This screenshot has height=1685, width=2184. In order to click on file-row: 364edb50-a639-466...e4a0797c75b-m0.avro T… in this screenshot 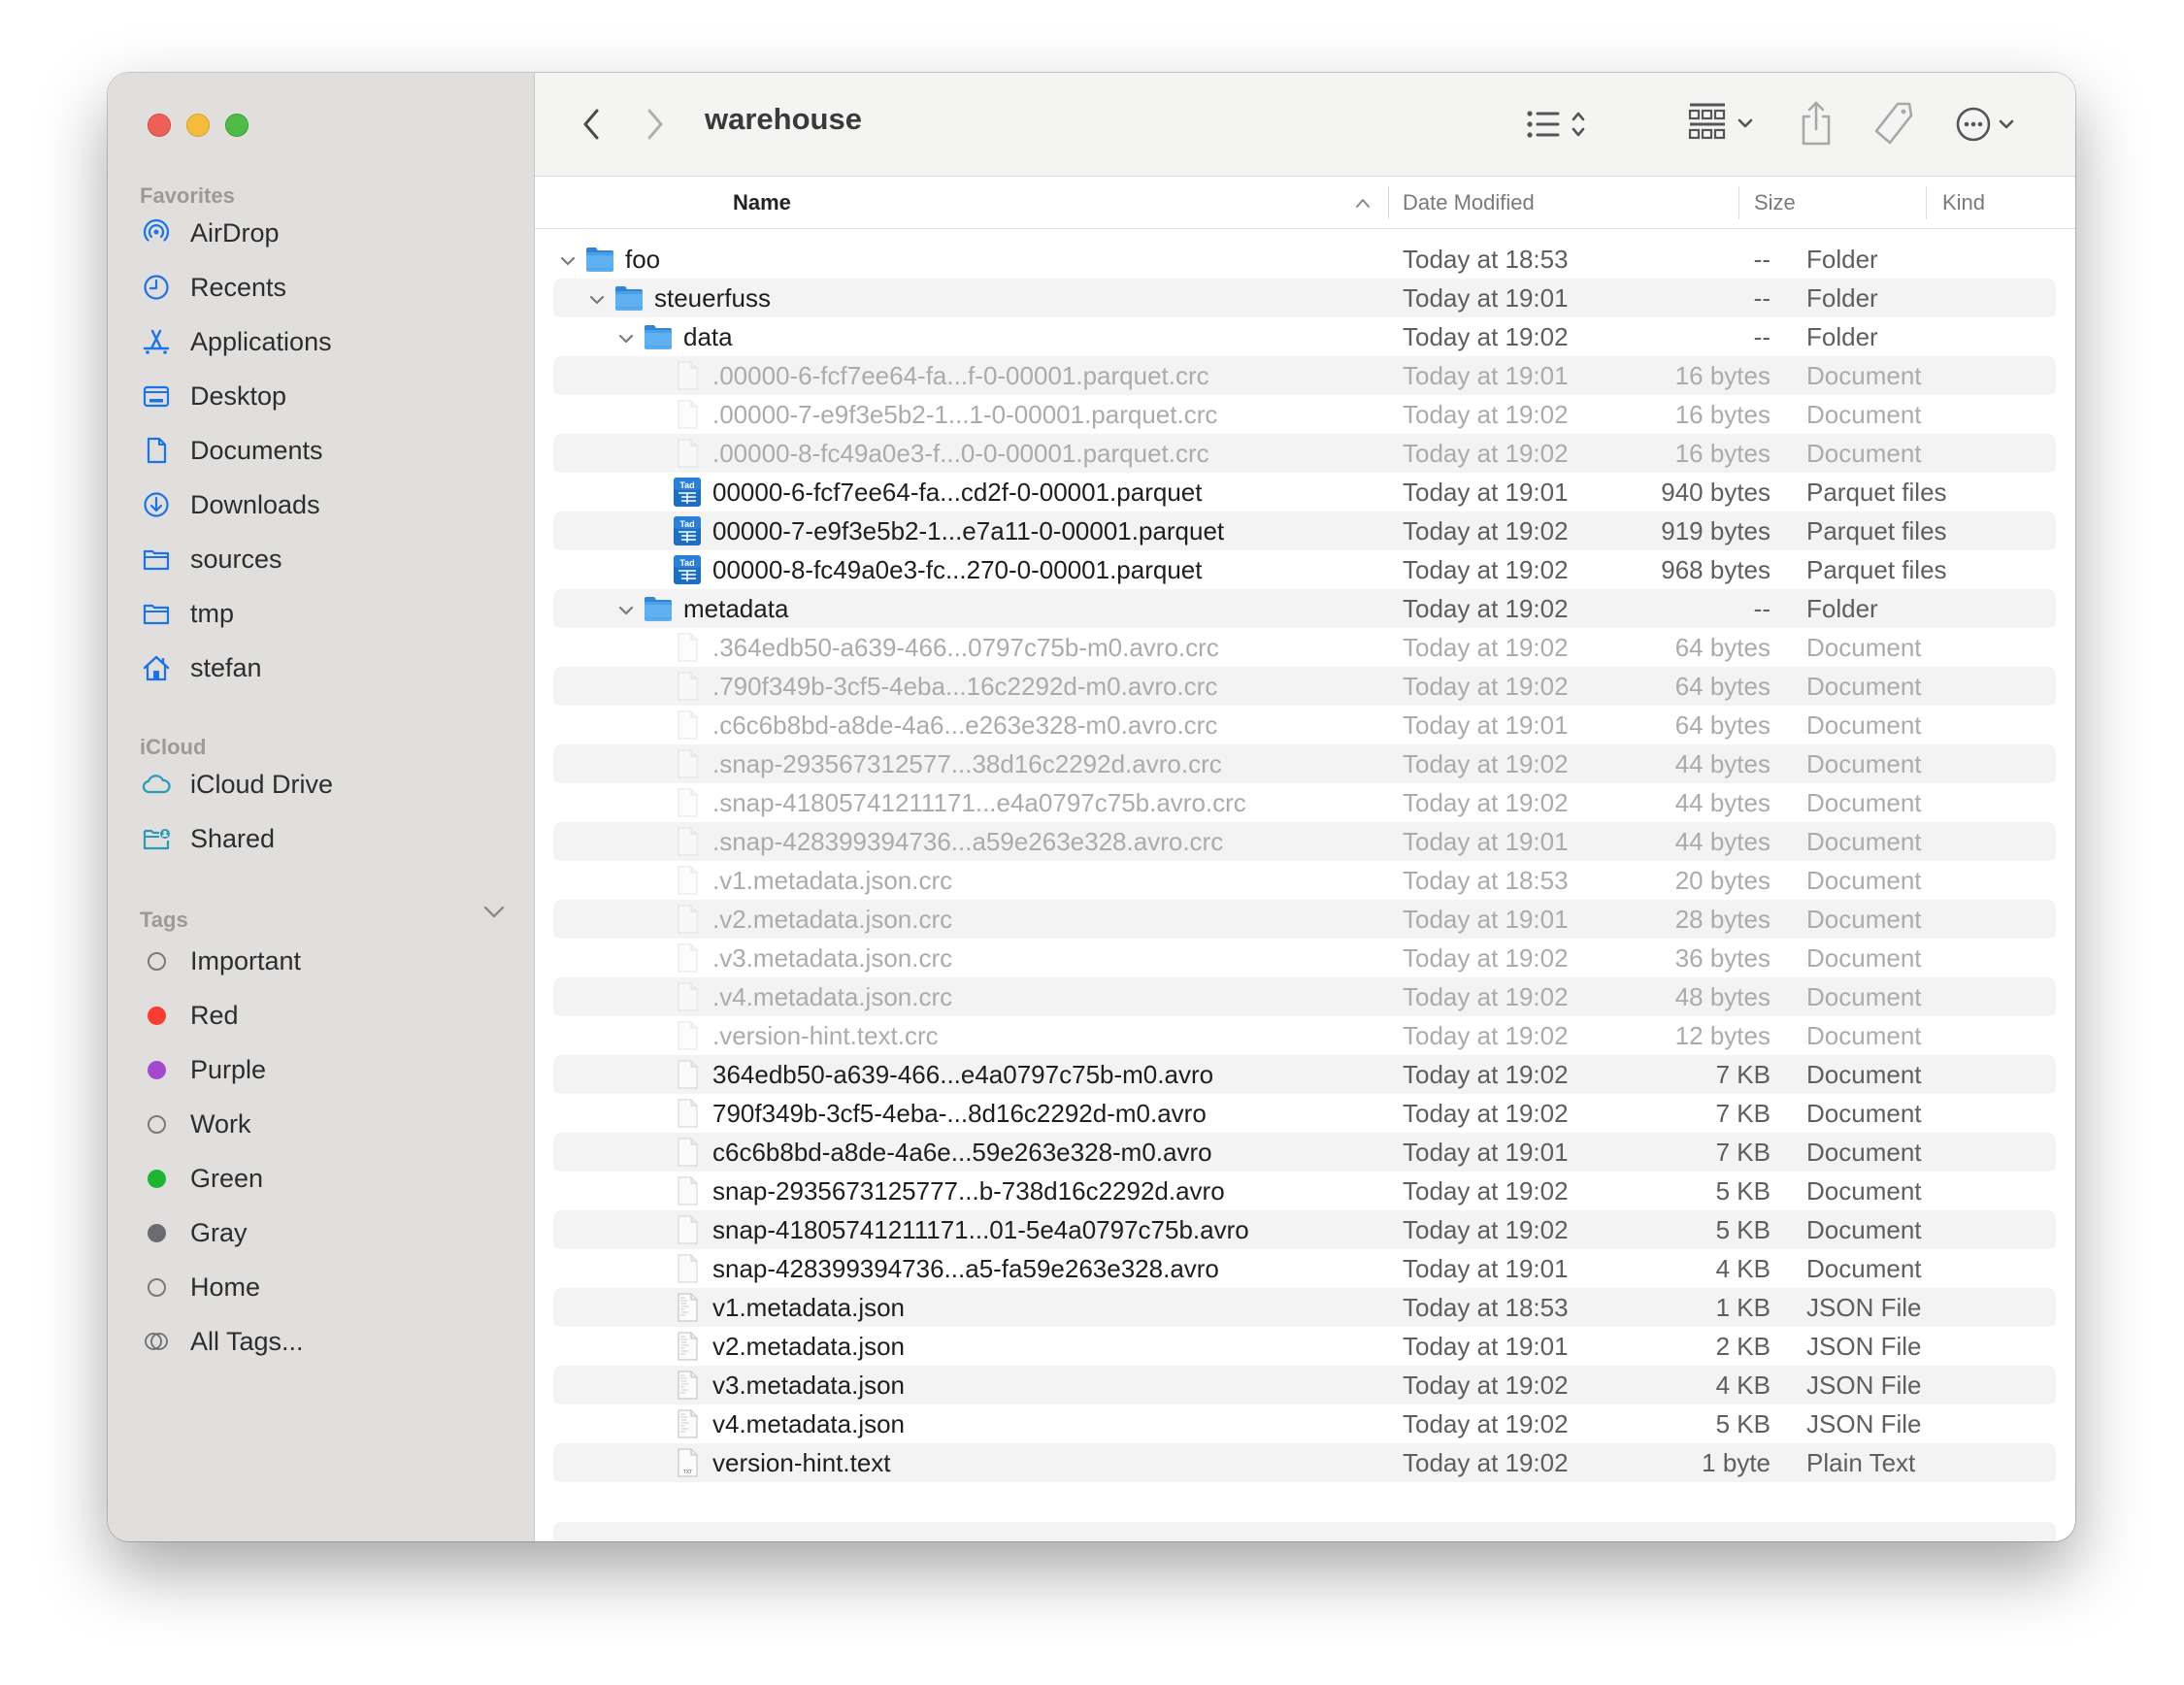, I will do `click(1304, 1074)`.